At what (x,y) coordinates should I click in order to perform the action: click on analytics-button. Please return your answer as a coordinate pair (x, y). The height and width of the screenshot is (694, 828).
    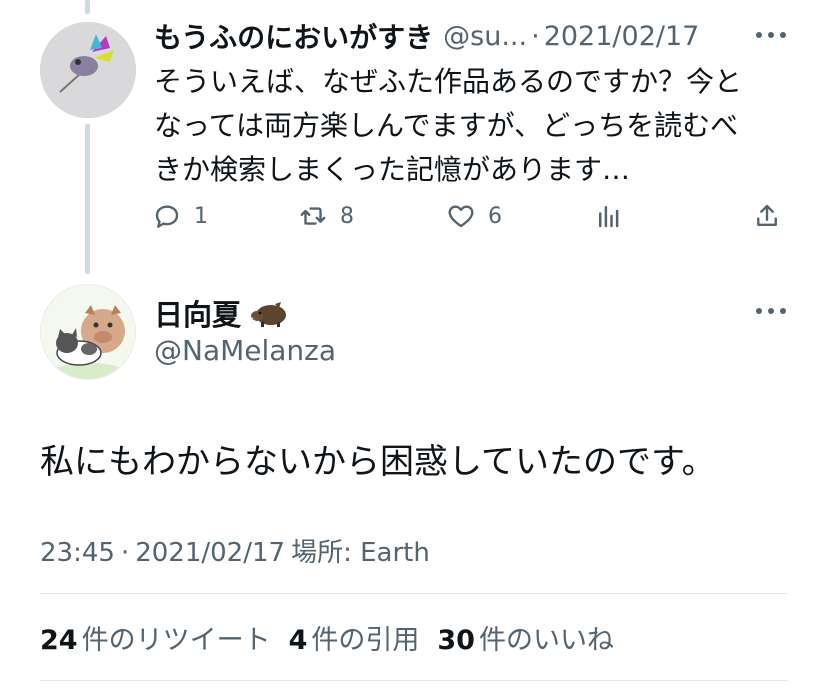
    Looking at the image, I should click on (609, 216).